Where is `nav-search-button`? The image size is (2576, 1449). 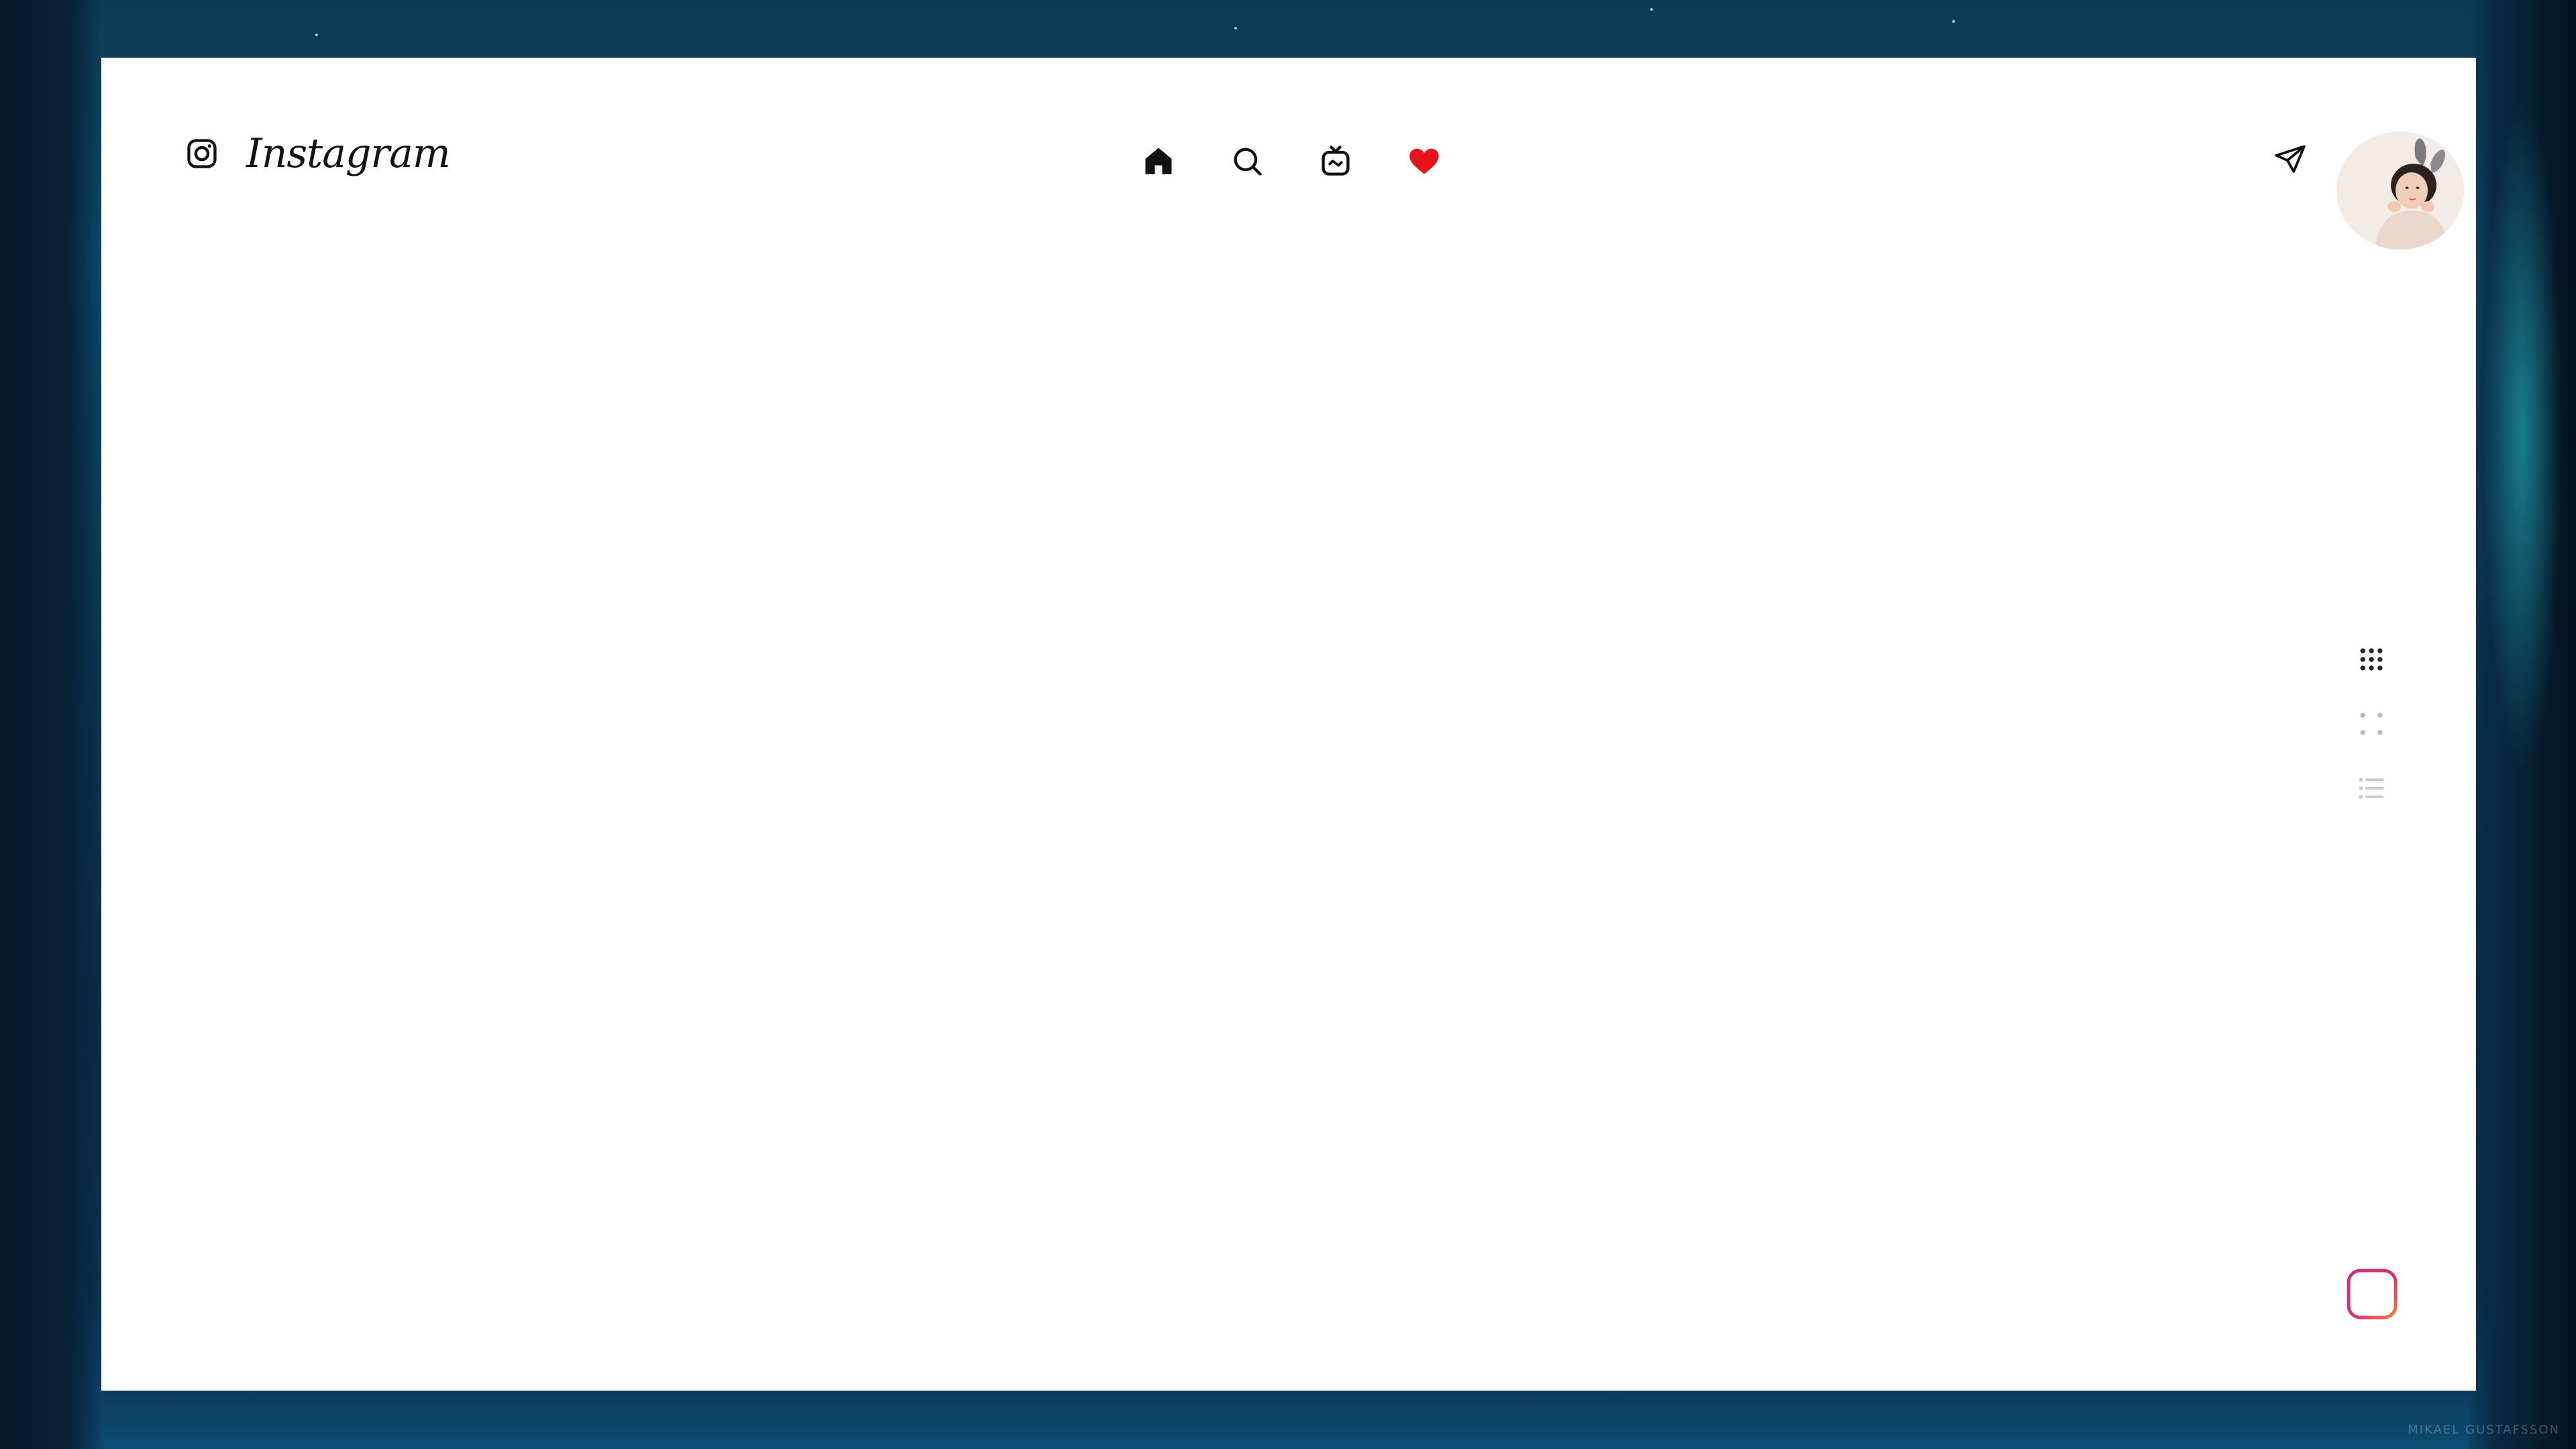
nav-search-button is located at coordinates (1247, 162).